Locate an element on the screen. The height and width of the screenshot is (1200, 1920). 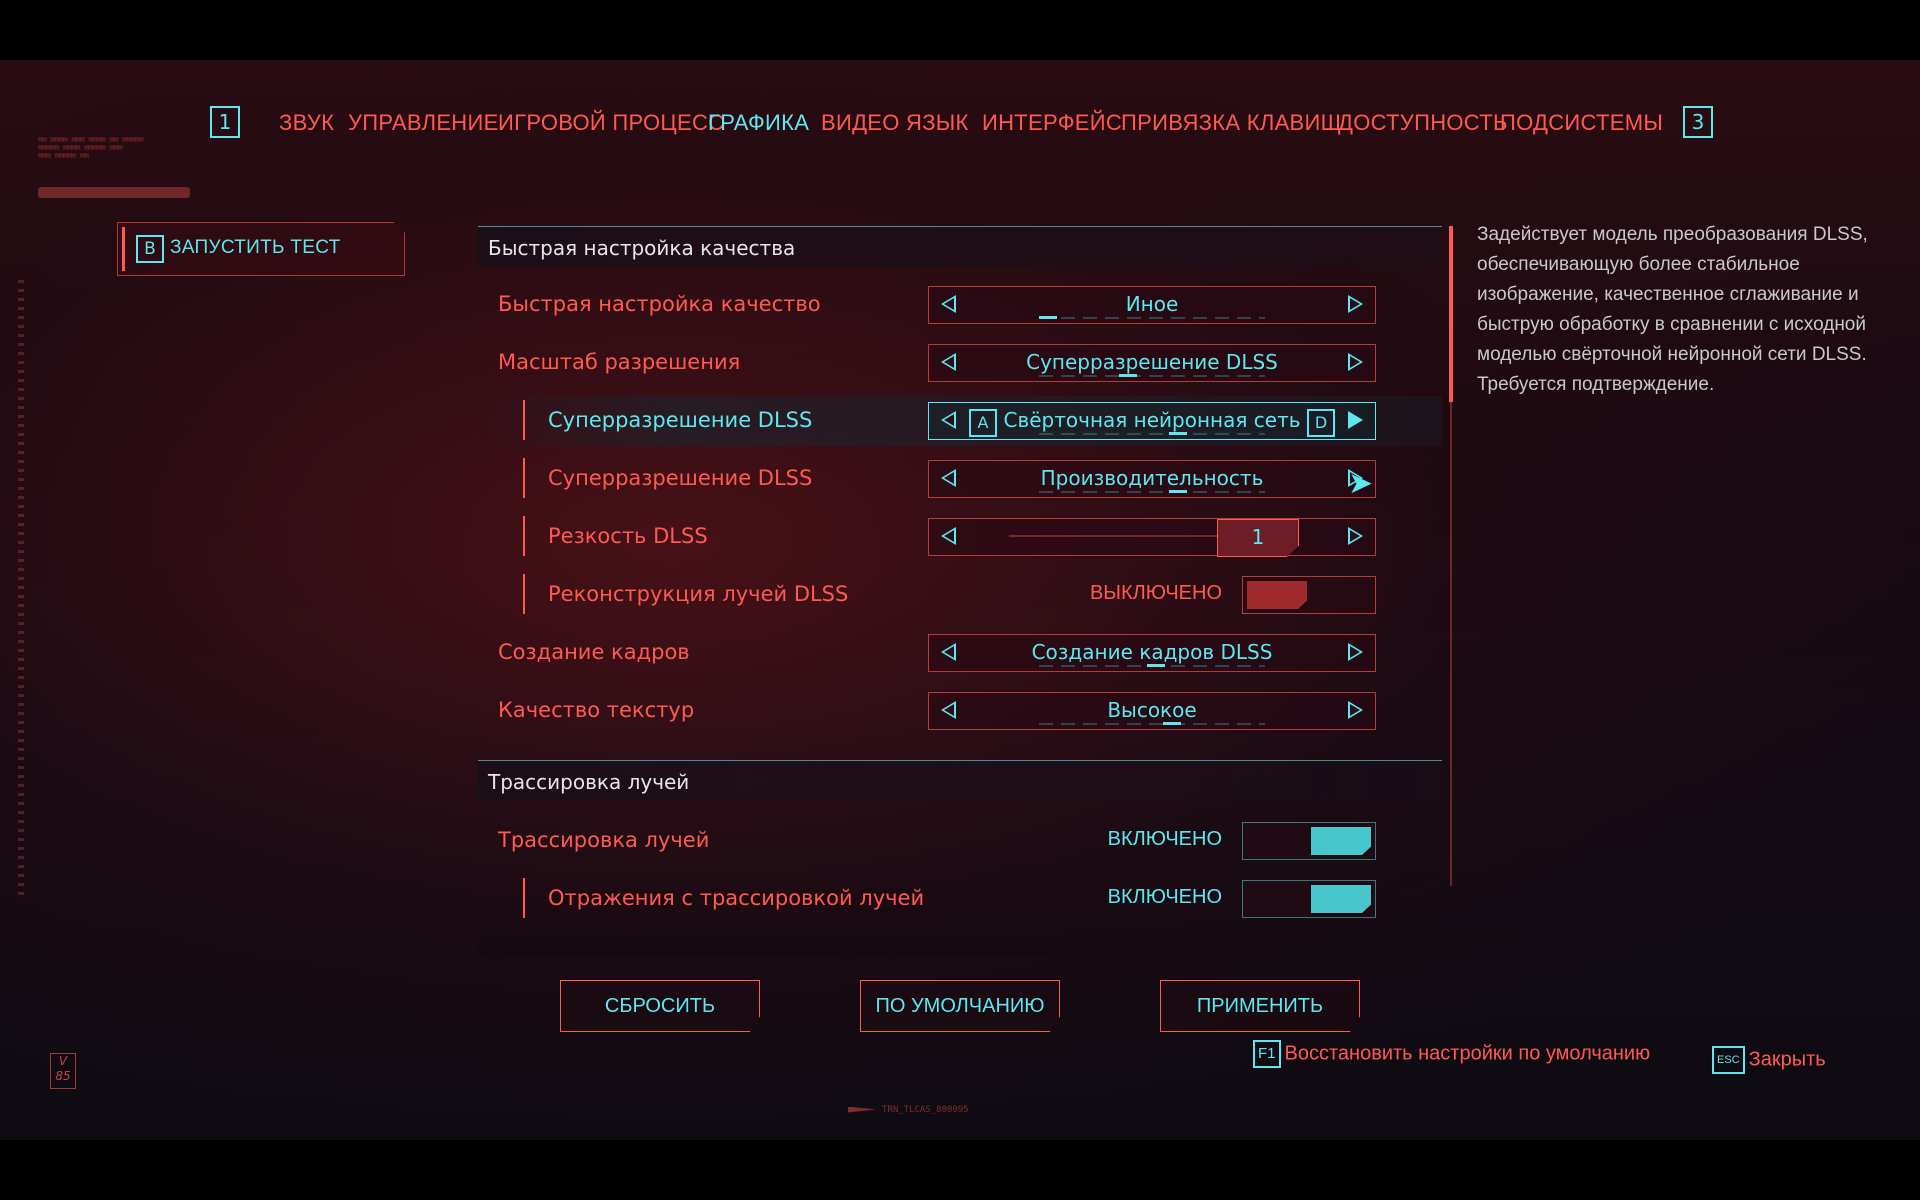
nav-prev-key: 1 is located at coordinates (225, 122).